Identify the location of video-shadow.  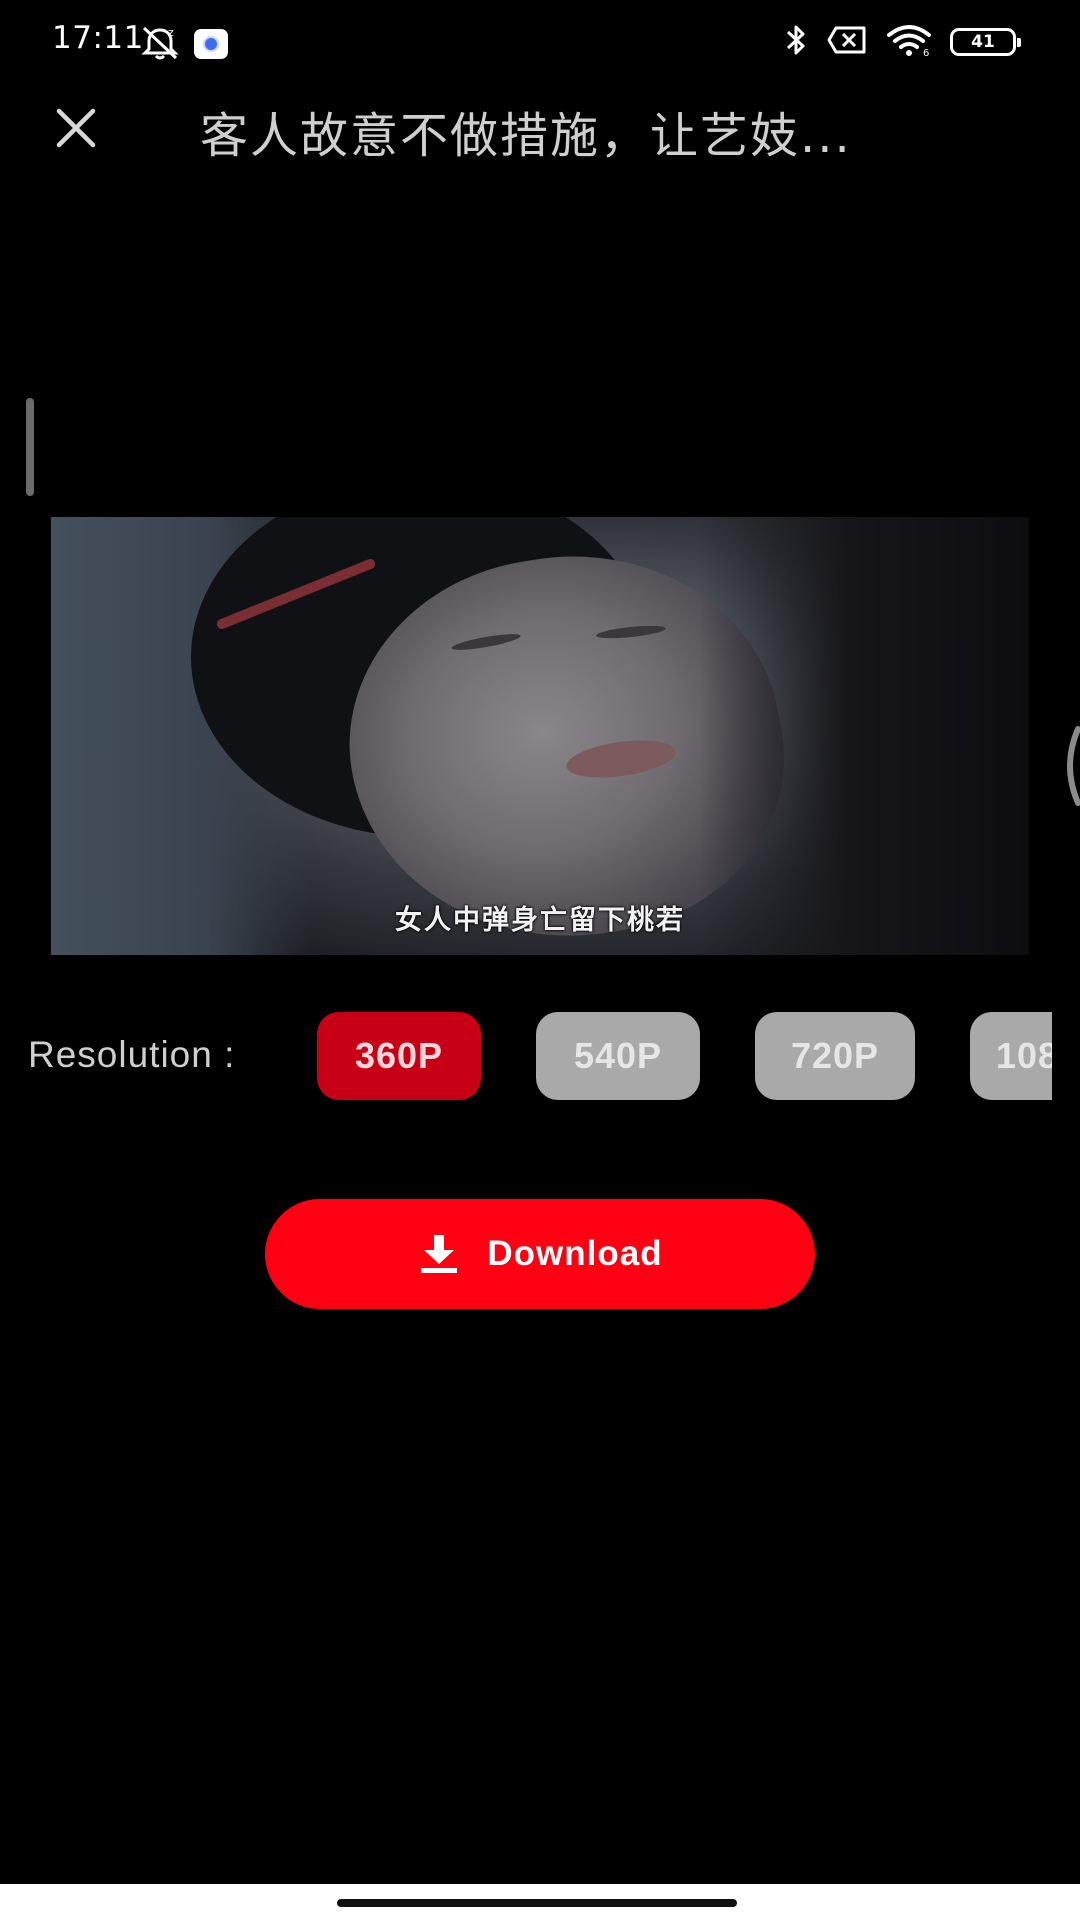
(864, 736).